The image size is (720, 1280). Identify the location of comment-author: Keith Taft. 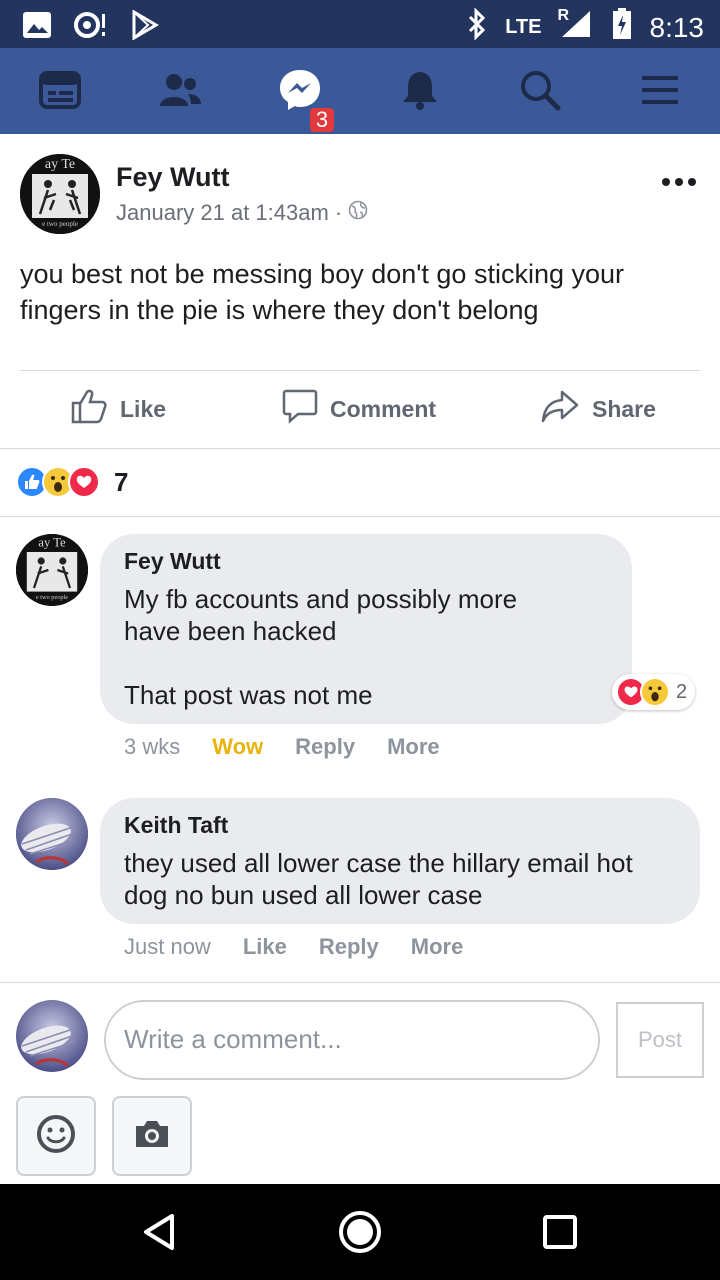
(400, 825).